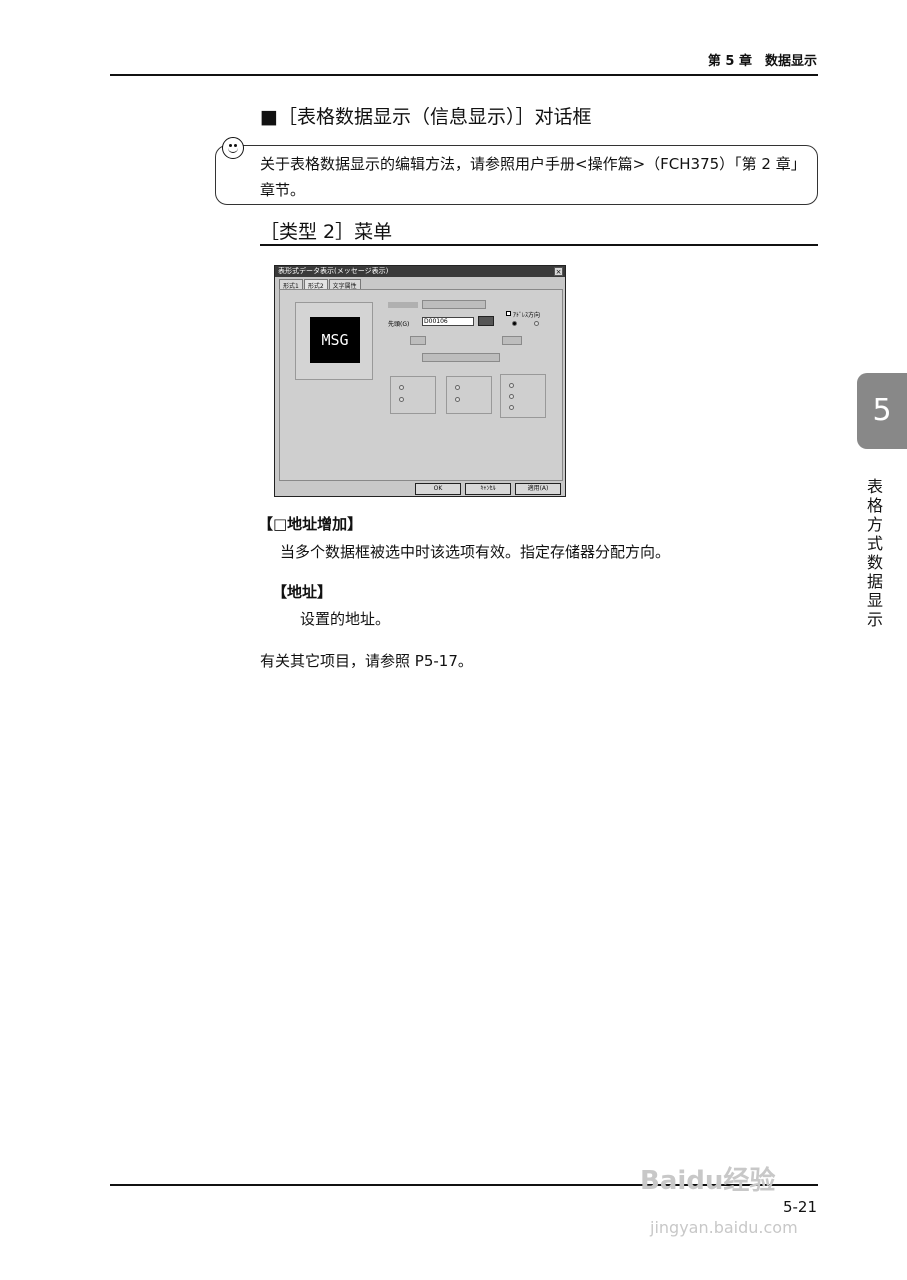  Describe the element at coordinates (508, 313) in the screenshot. I see `direction-checkbox` at that location.